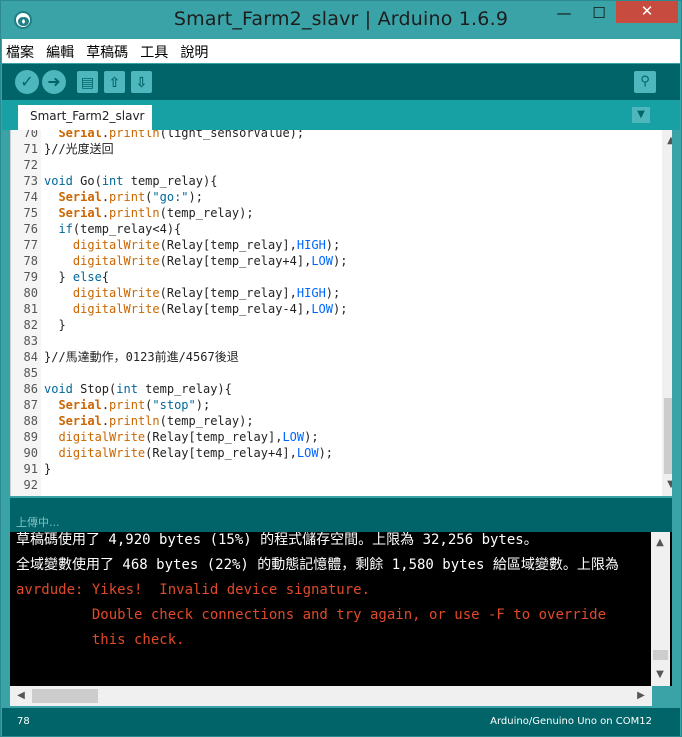  What do you see at coordinates (331, 357) in the screenshot?
I see `code-line: 84}//馬達動作，0123前進/4567後退` at bounding box center [331, 357].